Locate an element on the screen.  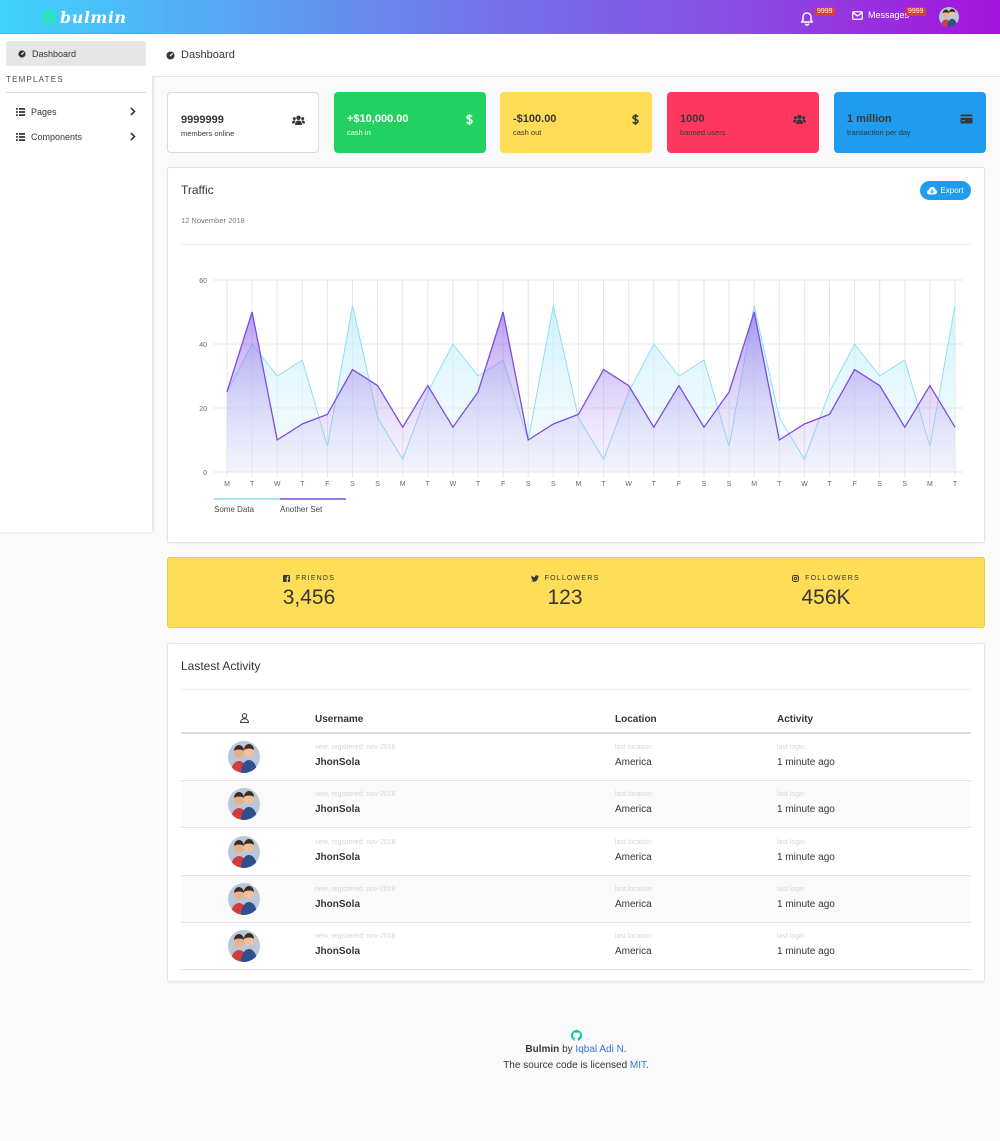
sidebar-item-components: Components is located at coordinates (76, 137).